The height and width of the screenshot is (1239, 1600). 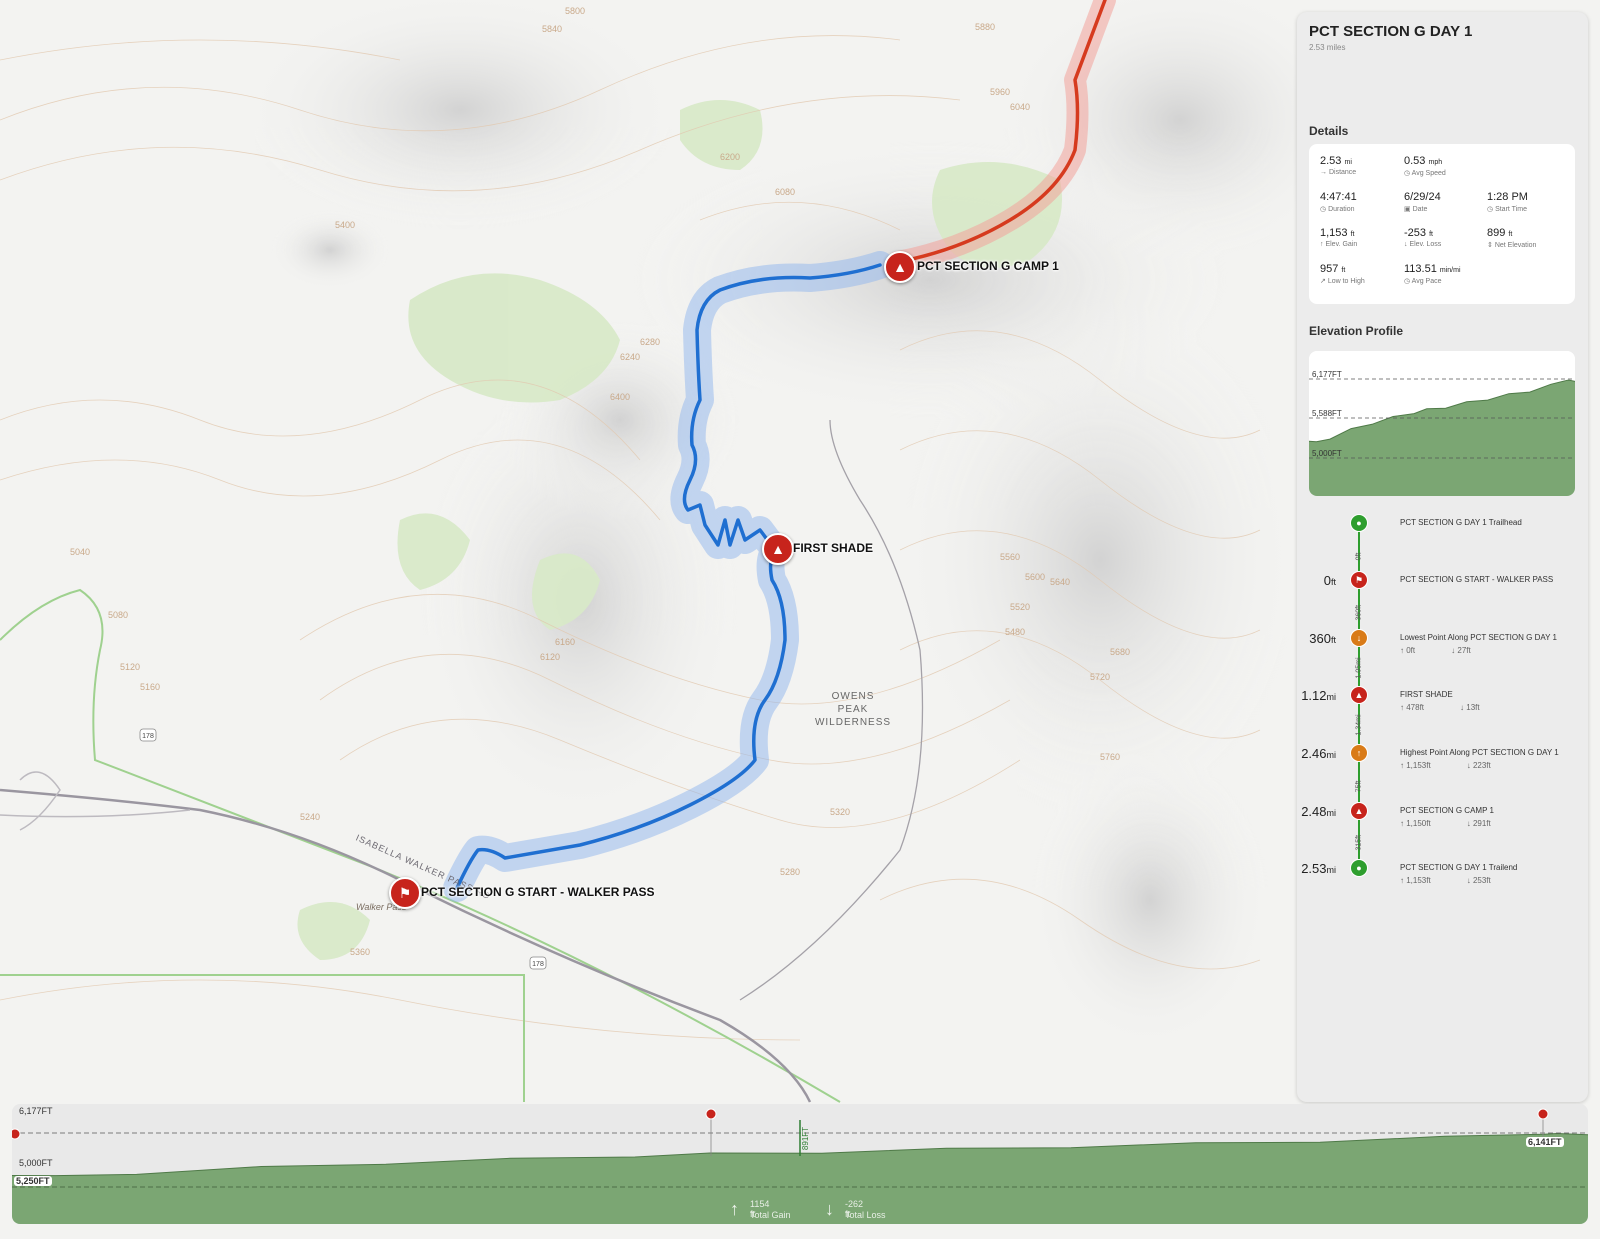 What do you see at coordinates (1338, 165) in the screenshot?
I see `stat-distance: 2.53 mi → Distance` at bounding box center [1338, 165].